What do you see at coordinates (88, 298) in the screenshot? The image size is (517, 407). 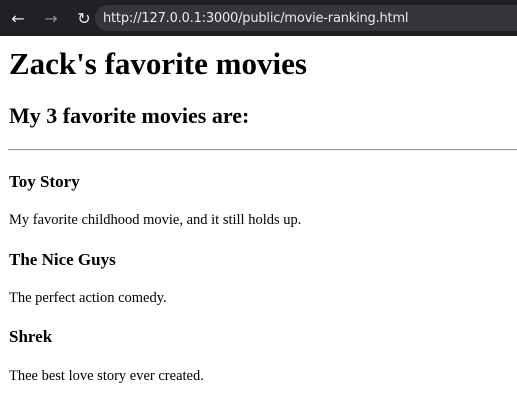 I see `movie-description: The perfect action comedy.` at bounding box center [88, 298].